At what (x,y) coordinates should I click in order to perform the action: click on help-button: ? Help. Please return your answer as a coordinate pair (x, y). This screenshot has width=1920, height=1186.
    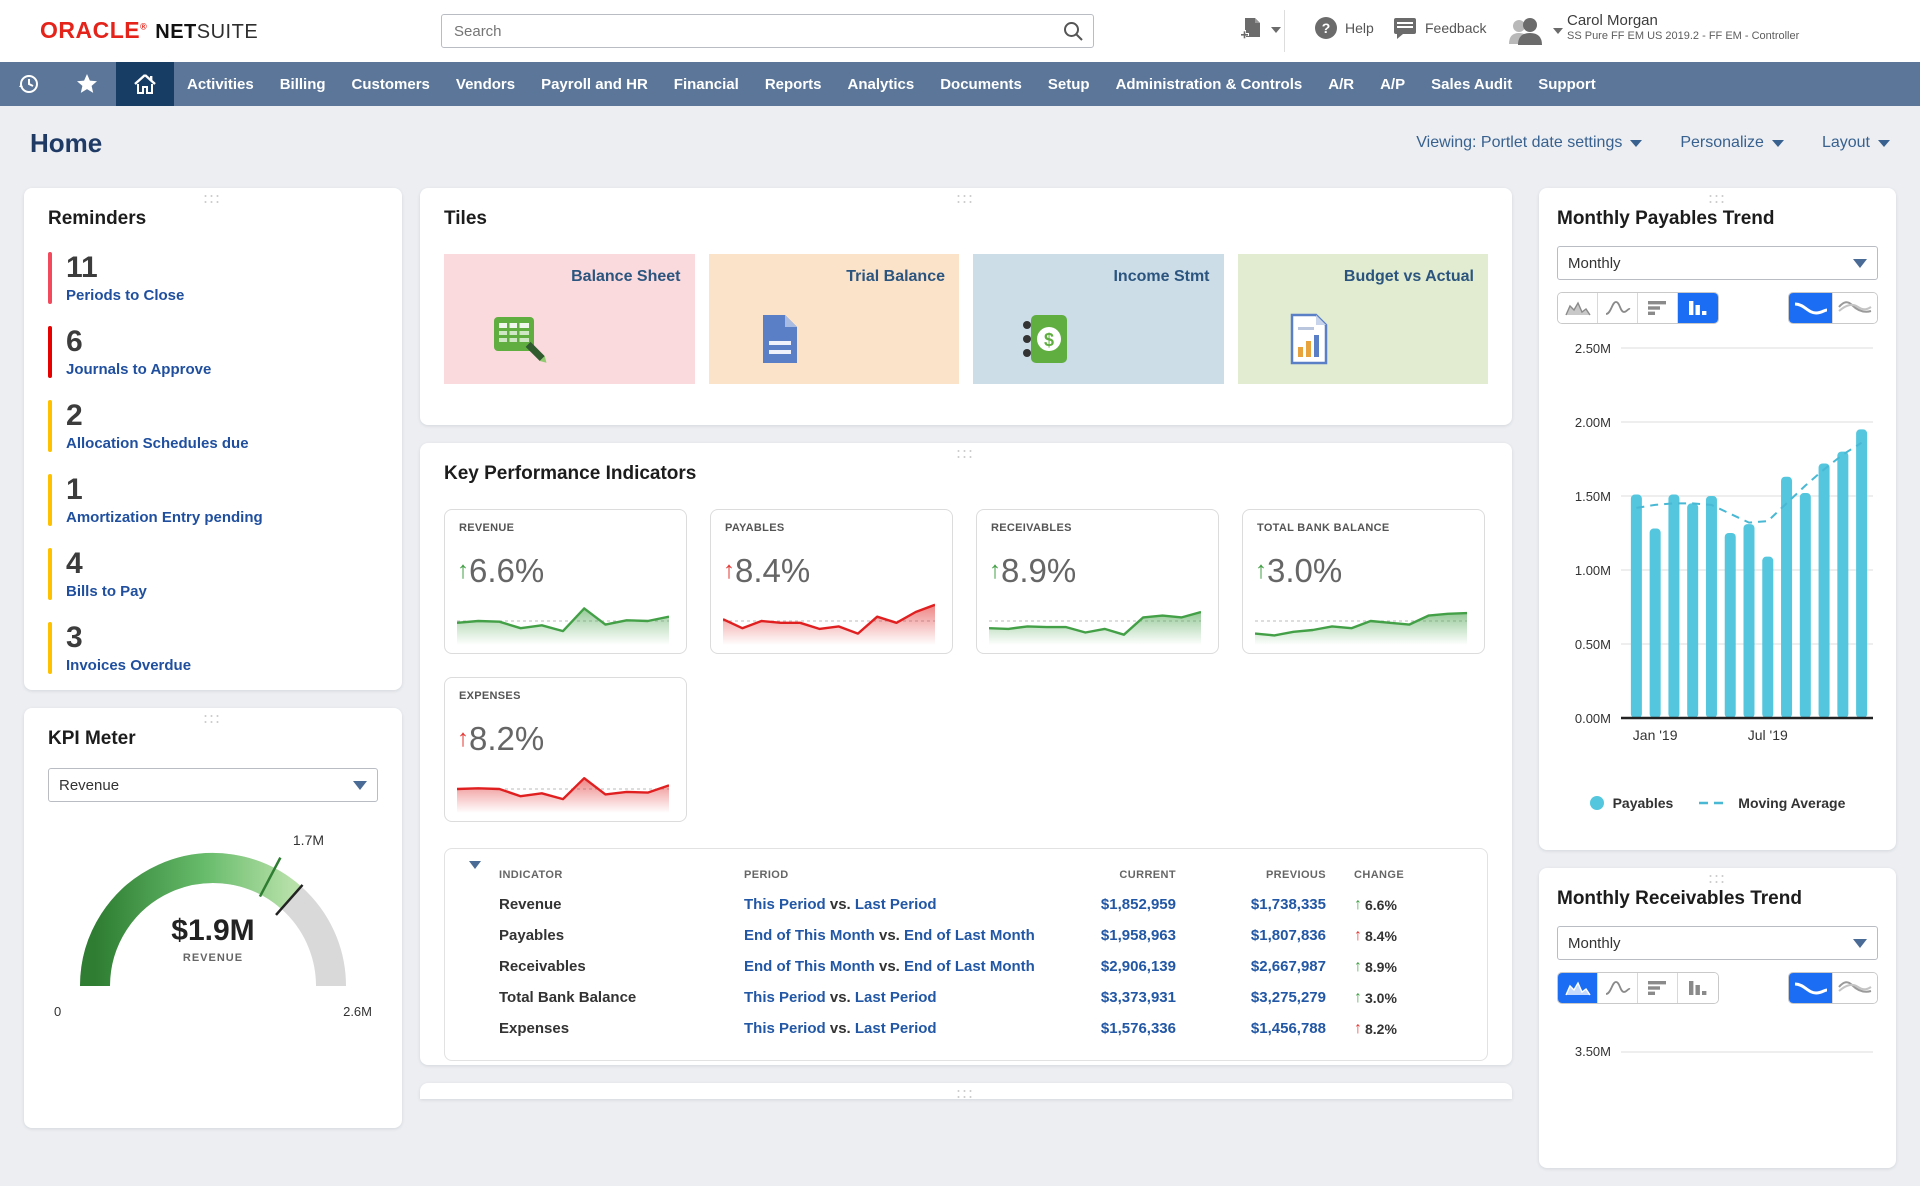
    Looking at the image, I should click on (1344, 28).